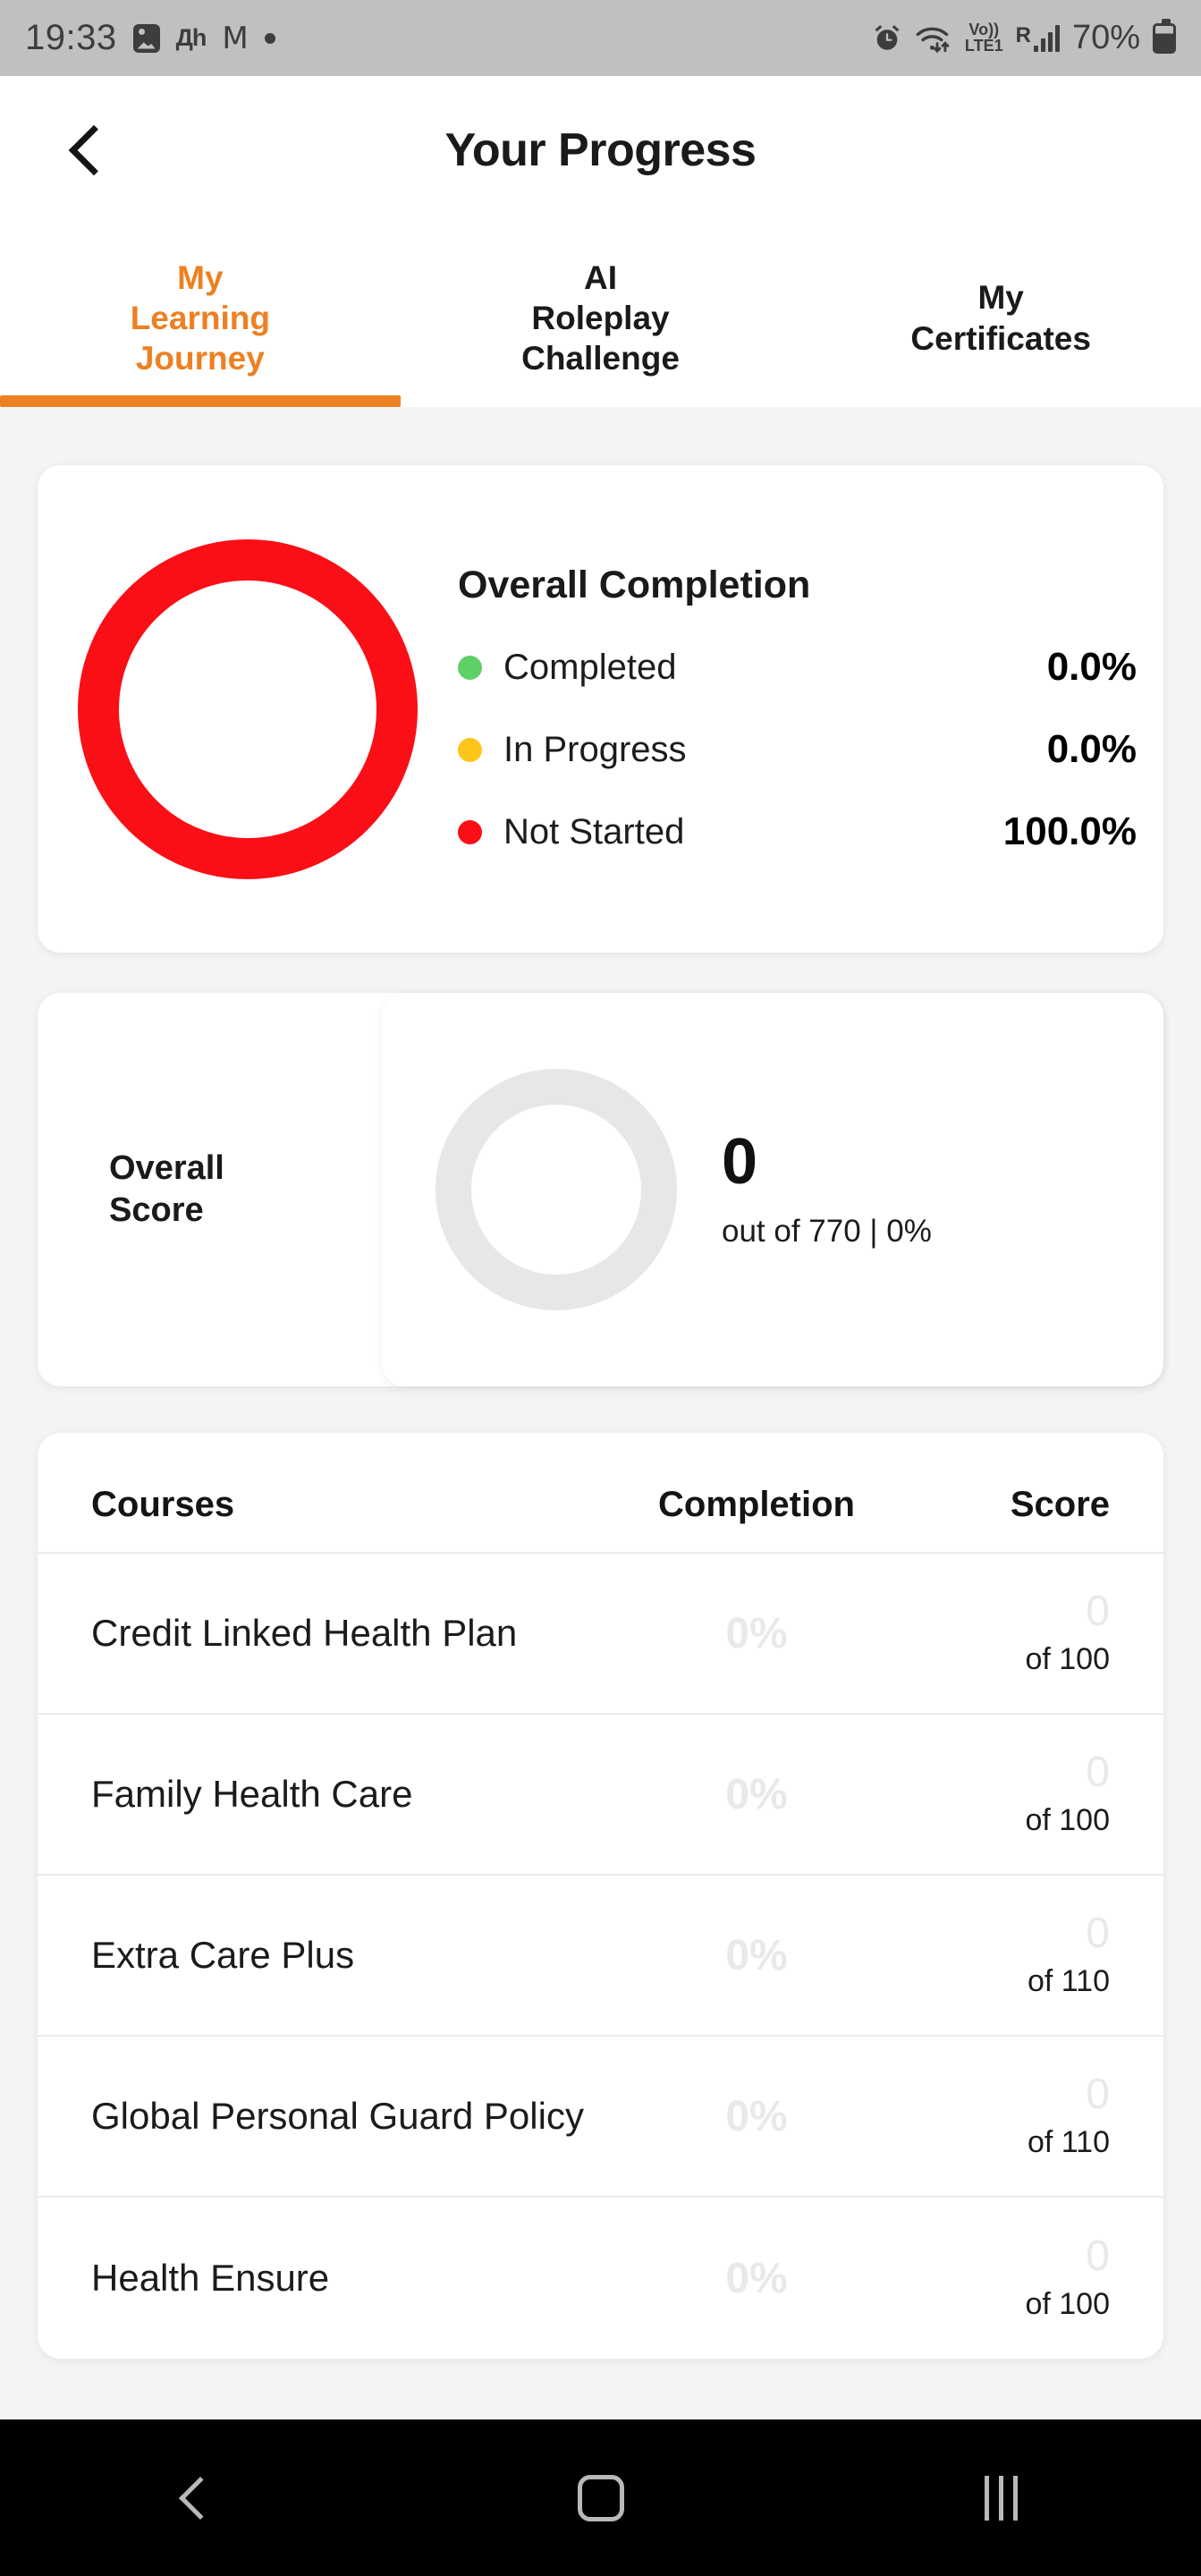 The height and width of the screenshot is (2576, 1201). I want to click on course-name: Credit Linked Health Plan, so click(304, 1633).